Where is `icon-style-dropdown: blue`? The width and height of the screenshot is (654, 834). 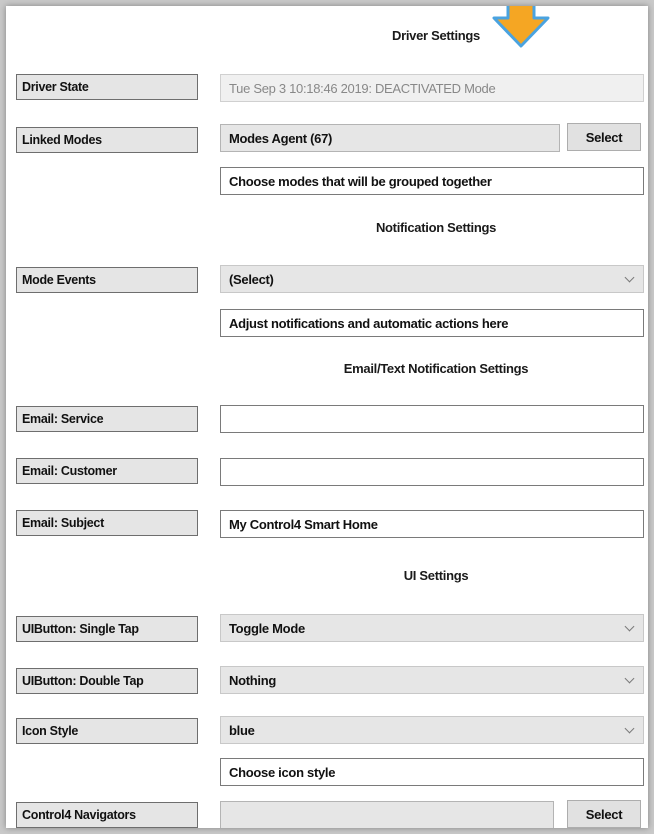
icon-style-dropdown: blue is located at coordinates (432, 730).